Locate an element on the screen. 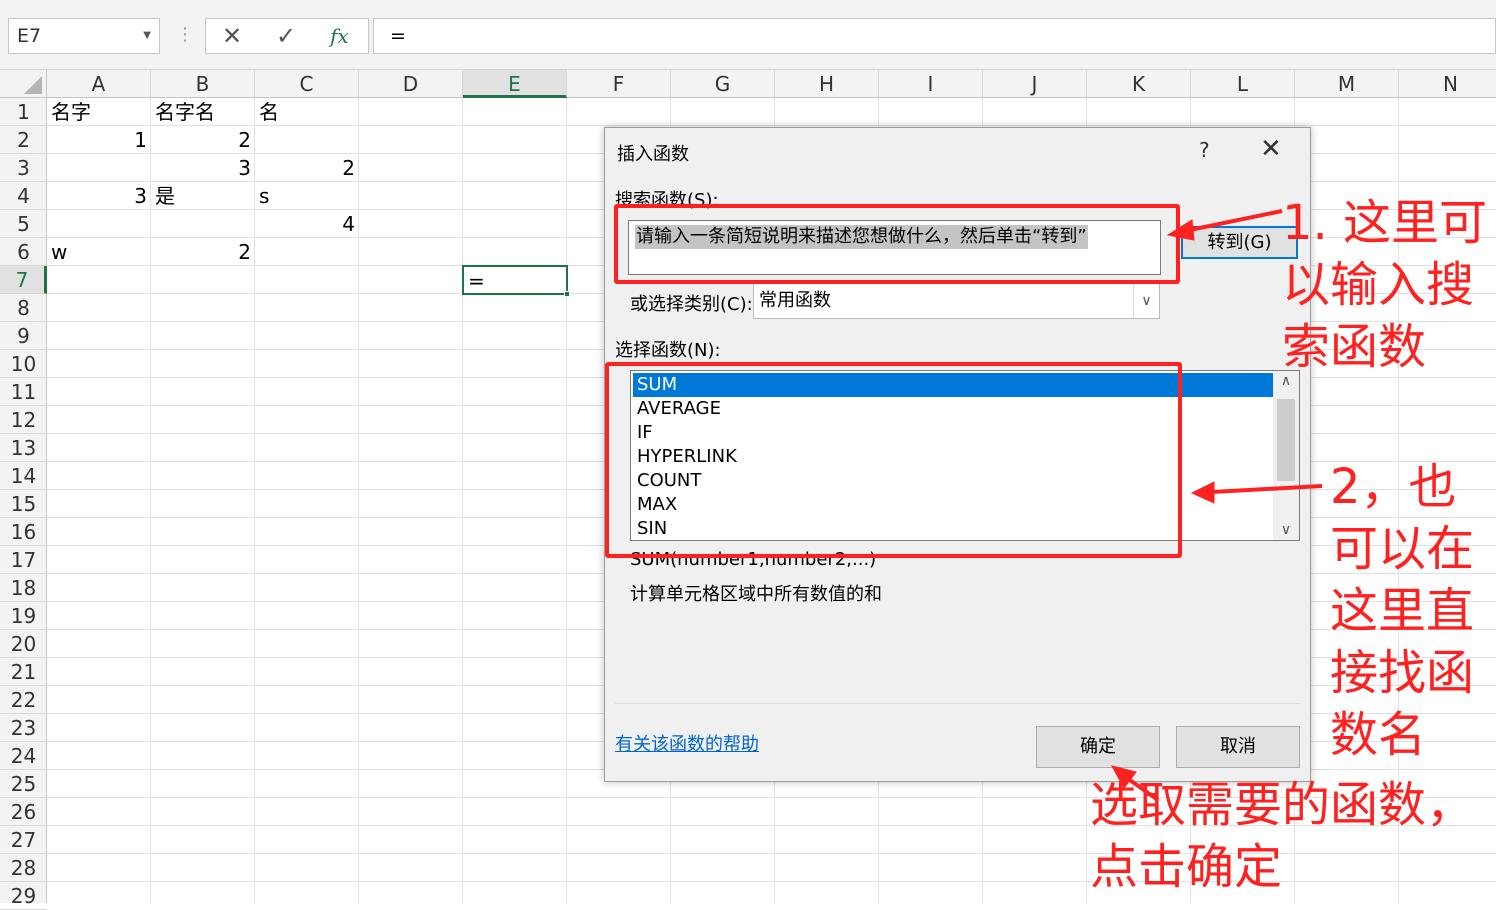 The height and width of the screenshot is (910, 1496). annotation-line: 索函数 is located at coordinates (1354, 347).